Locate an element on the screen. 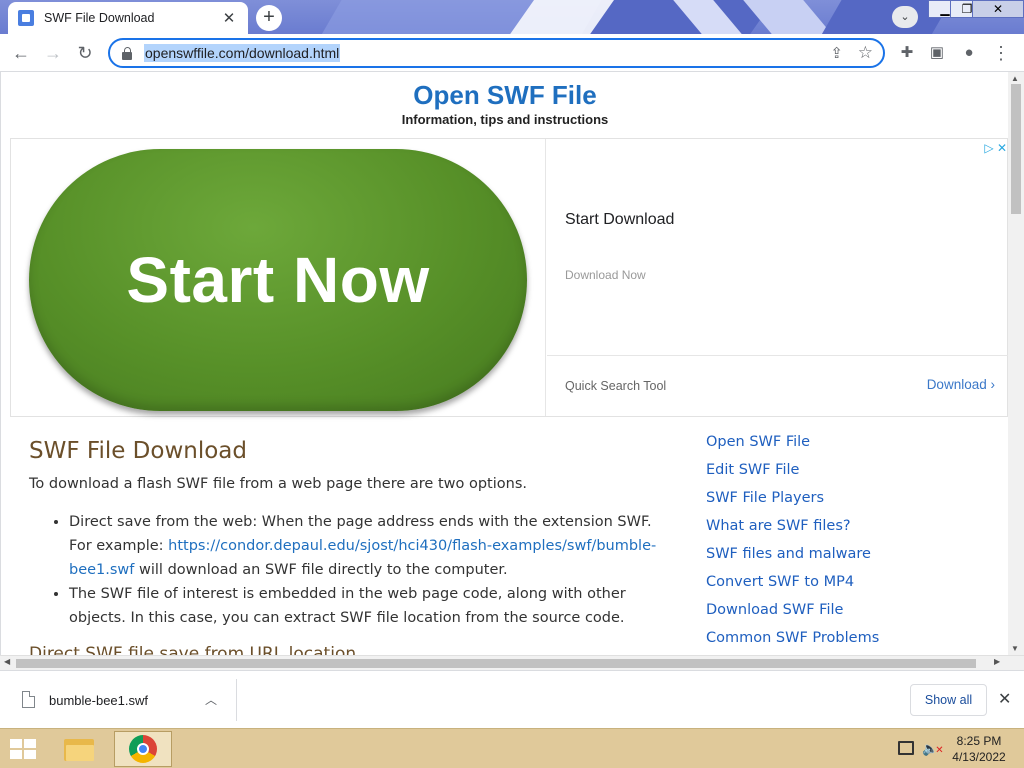 This screenshot has height=768, width=1024. sidebar-link-convert: Convert SWF to MP4 is located at coordinates (846, 586).